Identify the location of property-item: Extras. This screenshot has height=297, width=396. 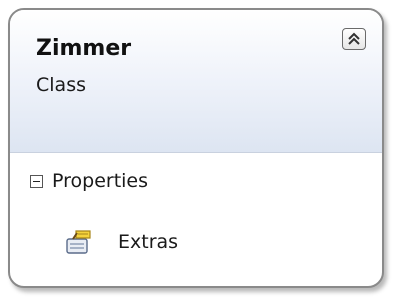
(121, 242).